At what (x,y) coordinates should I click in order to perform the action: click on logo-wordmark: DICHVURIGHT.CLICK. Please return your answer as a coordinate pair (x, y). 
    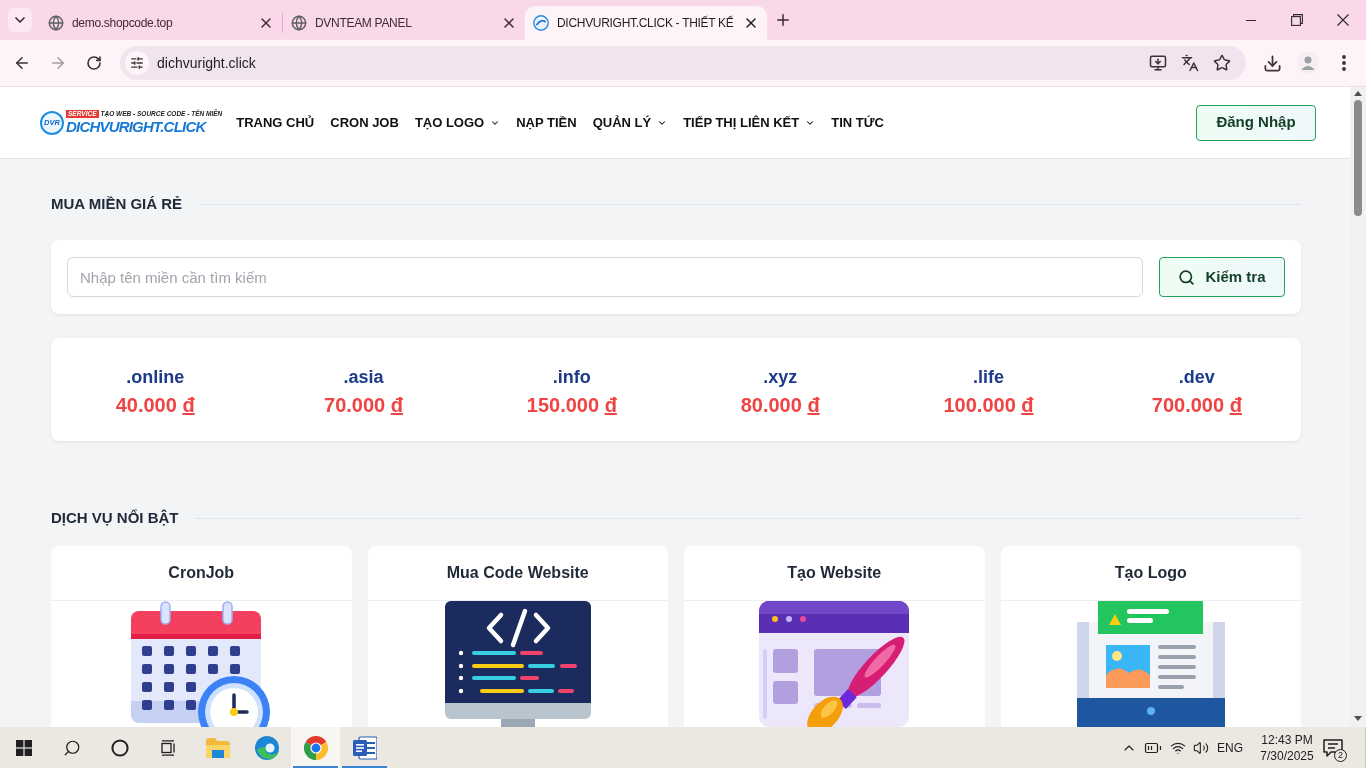
    Looking at the image, I should click on (144, 126).